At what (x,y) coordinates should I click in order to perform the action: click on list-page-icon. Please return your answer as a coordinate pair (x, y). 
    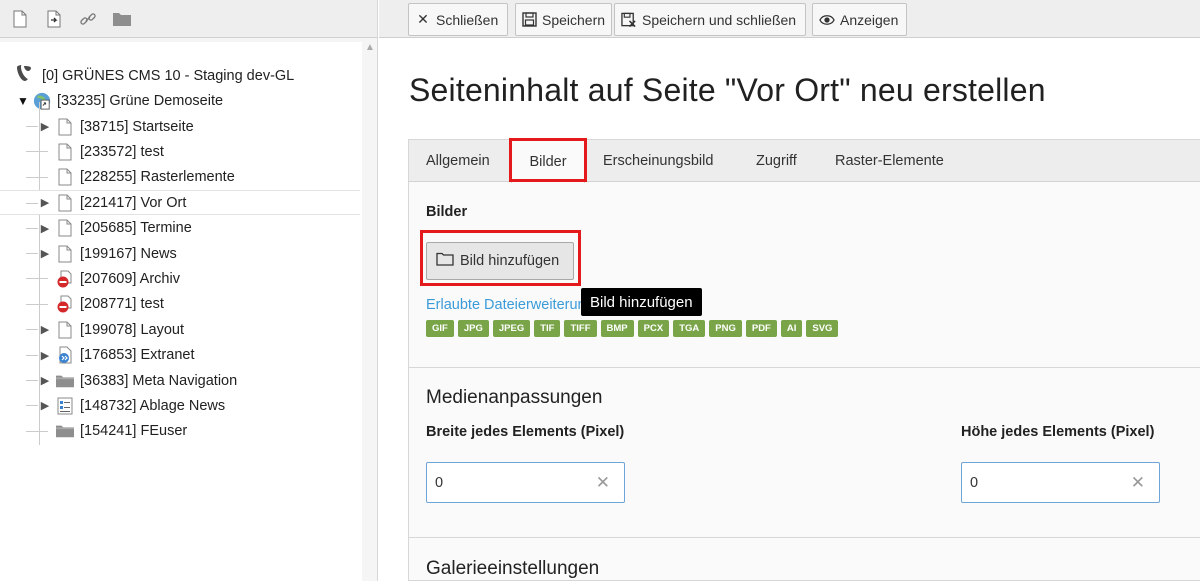
    Looking at the image, I should click on (65, 406).